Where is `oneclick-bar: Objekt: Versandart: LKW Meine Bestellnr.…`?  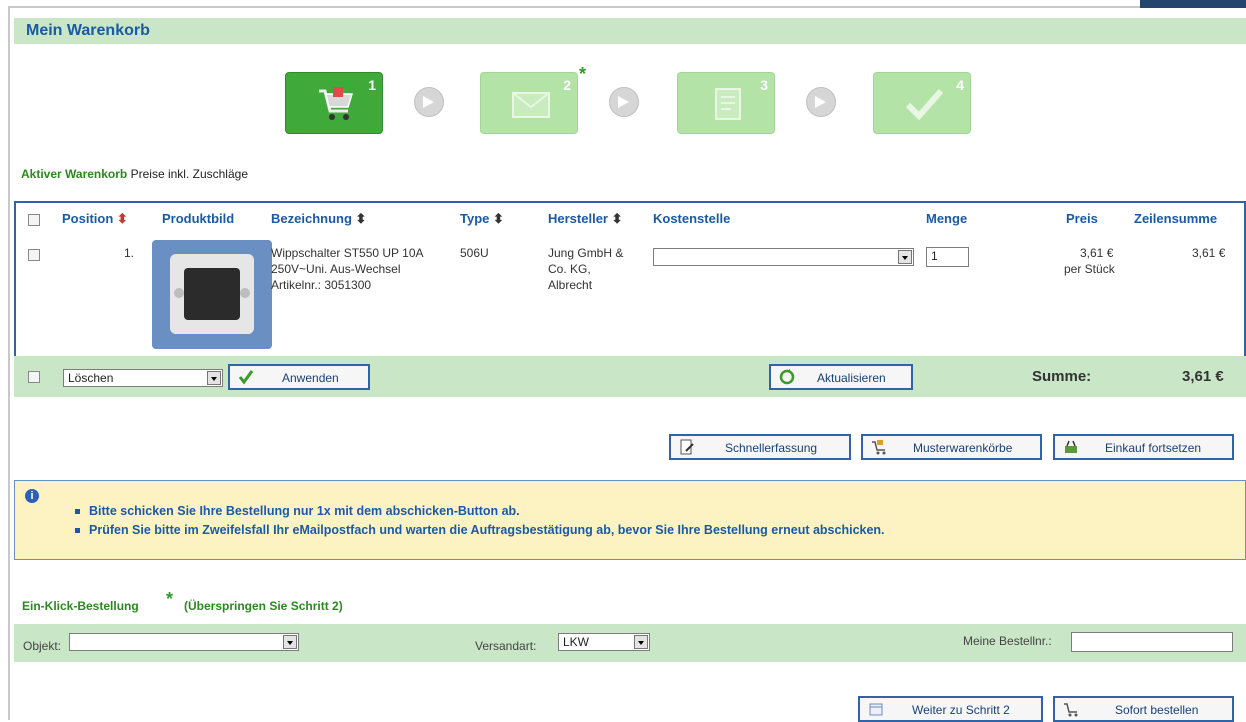
oneclick-bar: Objekt: Versandart: LKW Meine Bestellnr.… is located at coordinates (630, 643).